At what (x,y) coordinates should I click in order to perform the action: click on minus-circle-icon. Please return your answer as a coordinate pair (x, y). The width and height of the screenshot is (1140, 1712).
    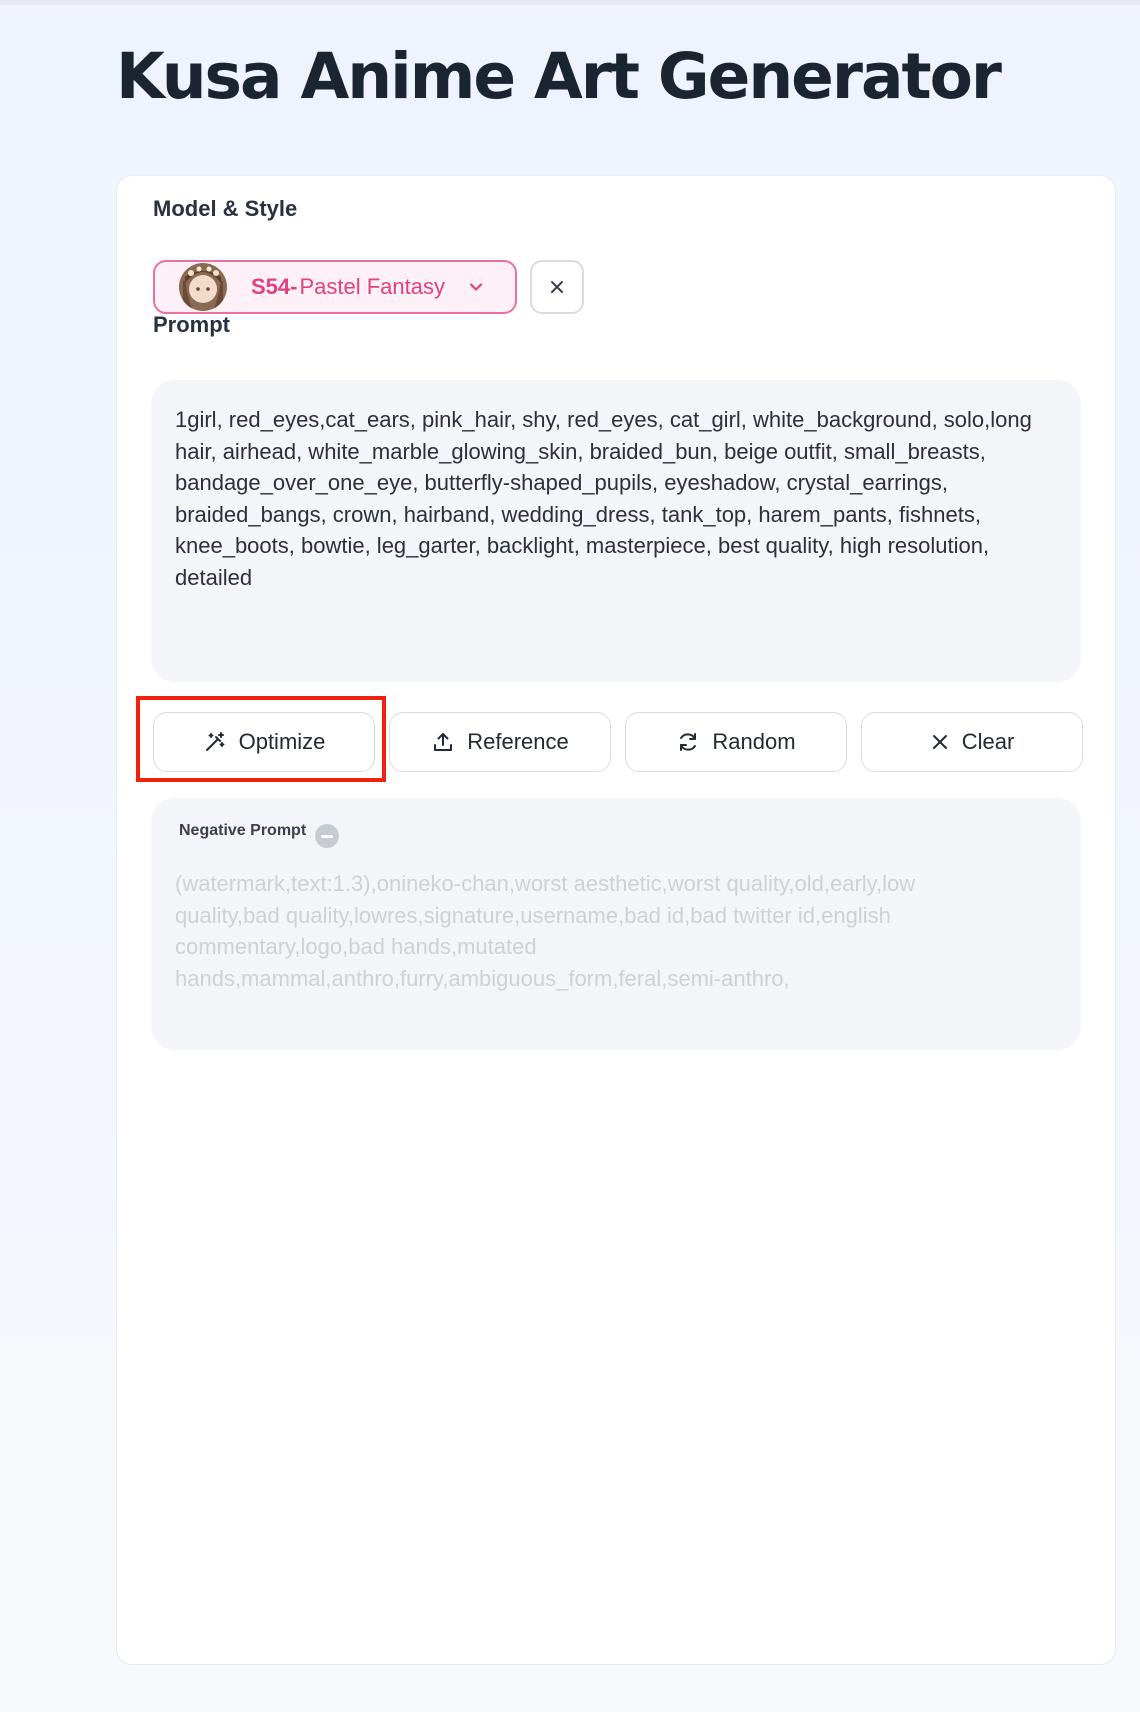
    Looking at the image, I should click on (327, 836).